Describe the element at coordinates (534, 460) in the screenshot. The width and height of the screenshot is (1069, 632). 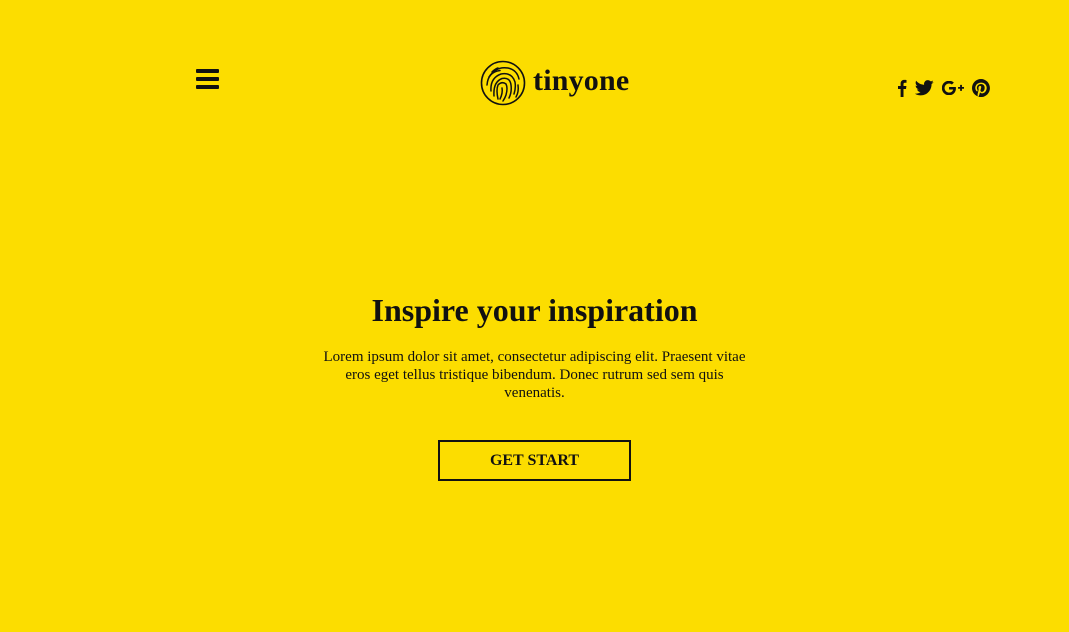
I see `get-start-button: GET START` at that location.